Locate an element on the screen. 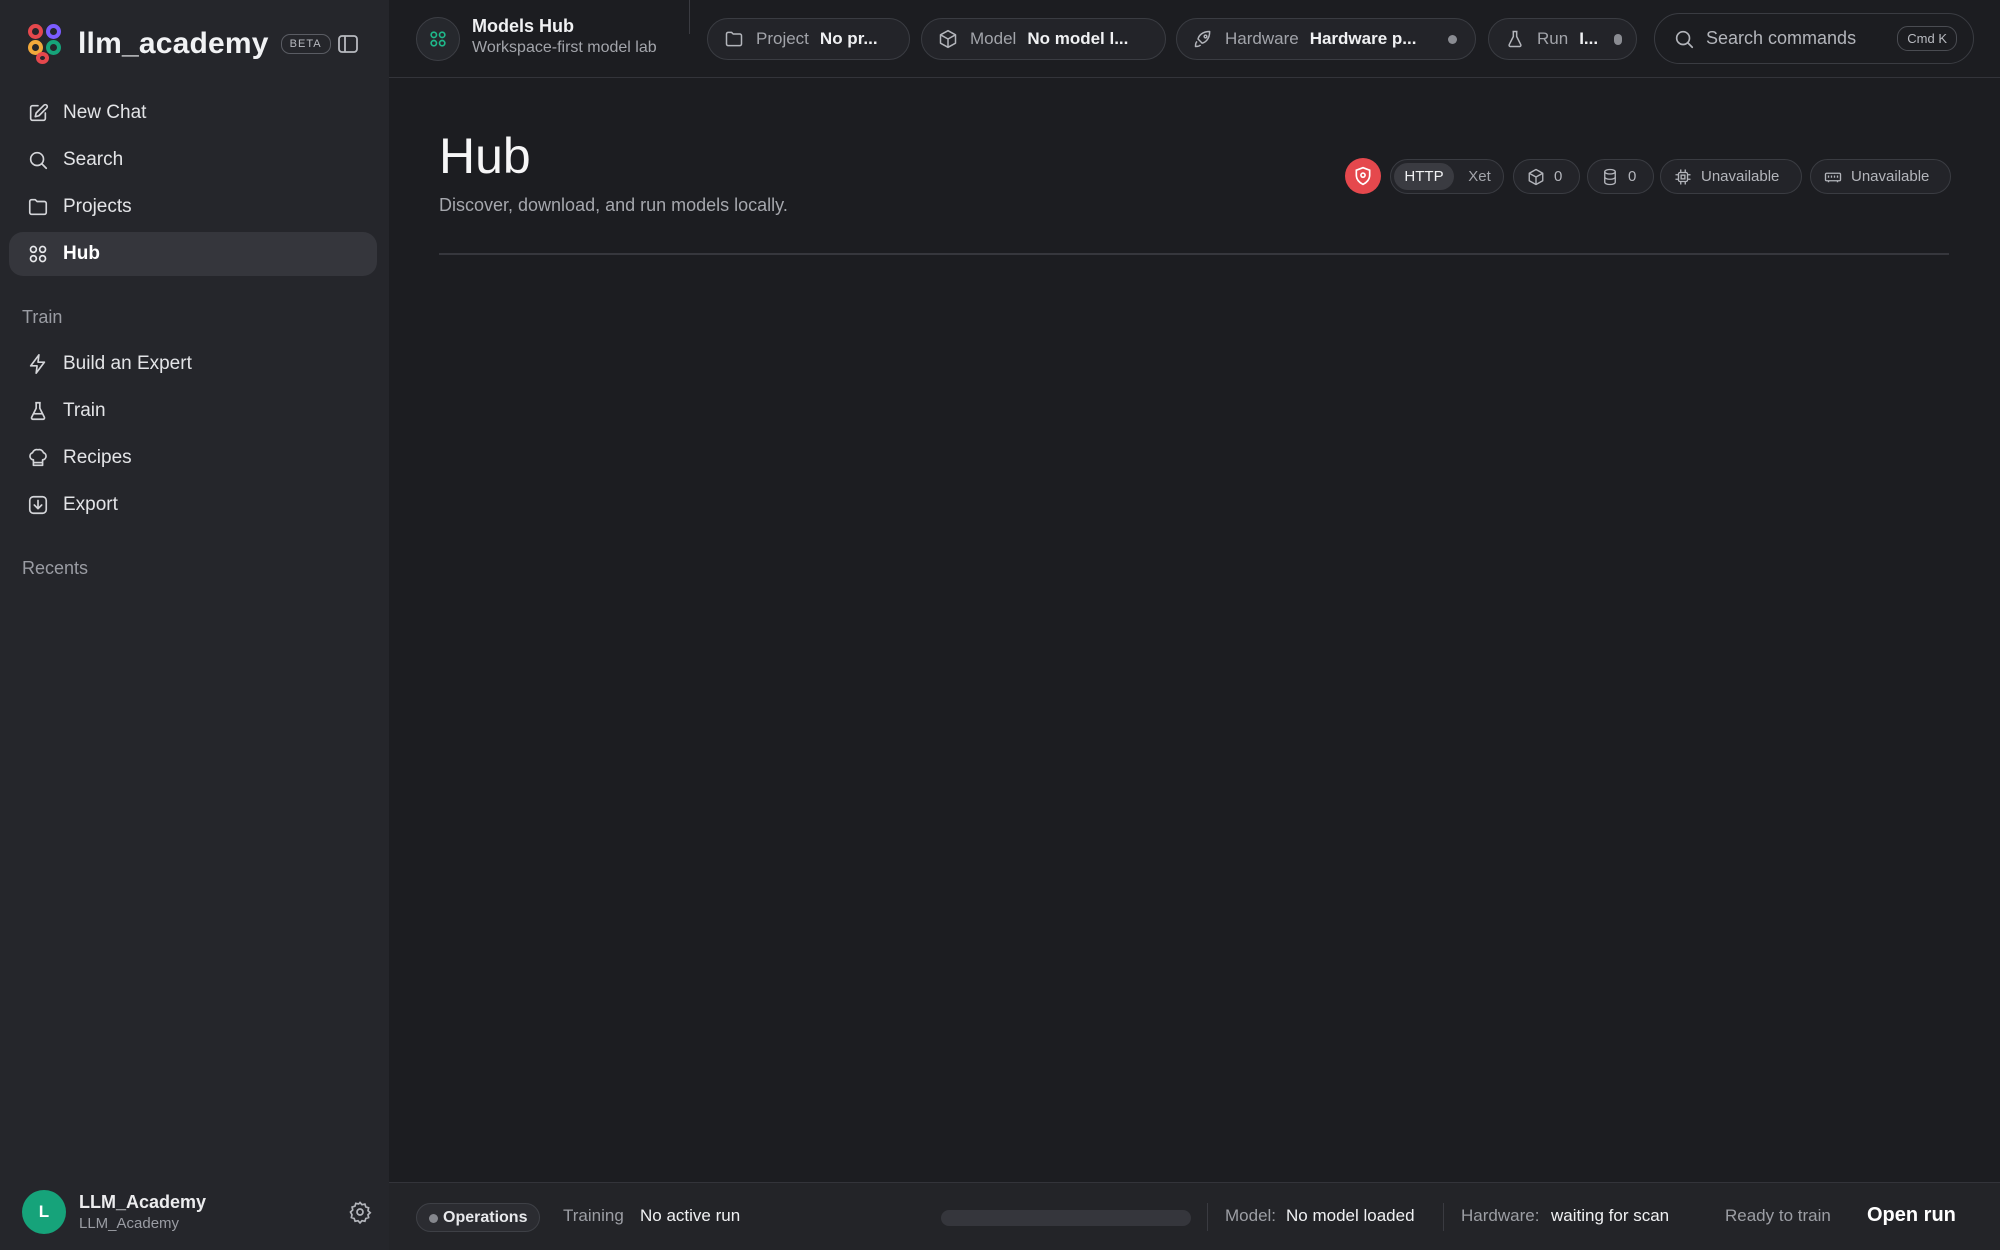 This screenshot has width=2000, height=1250. toggle-option-xet: Xet is located at coordinates (1479, 176).